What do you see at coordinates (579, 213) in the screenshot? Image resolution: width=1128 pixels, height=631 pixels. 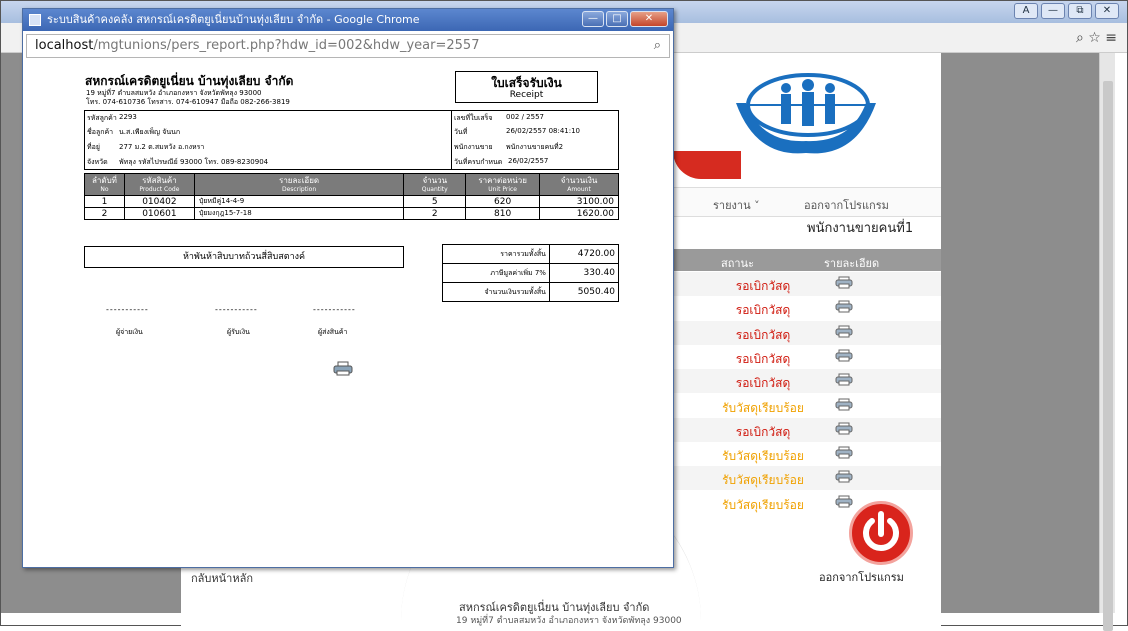 I see `item-amount: 1620.00` at bounding box center [579, 213].